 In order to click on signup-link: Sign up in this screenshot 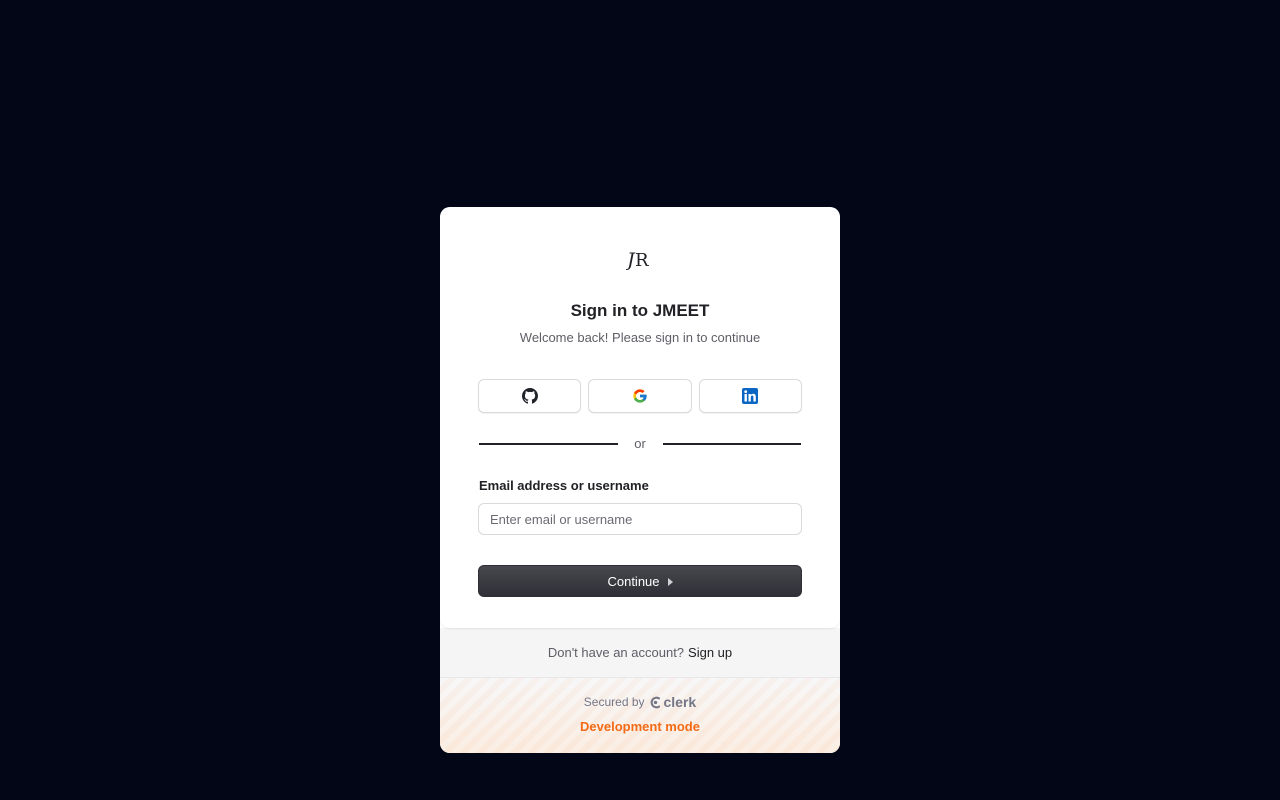, I will do `click(710, 652)`.